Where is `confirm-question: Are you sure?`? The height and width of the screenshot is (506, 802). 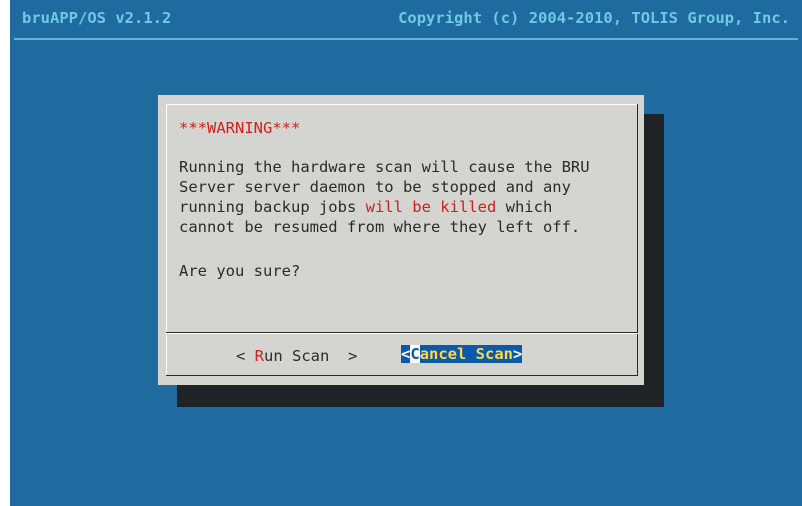
confirm-question: Are you sure? is located at coordinates (240, 271).